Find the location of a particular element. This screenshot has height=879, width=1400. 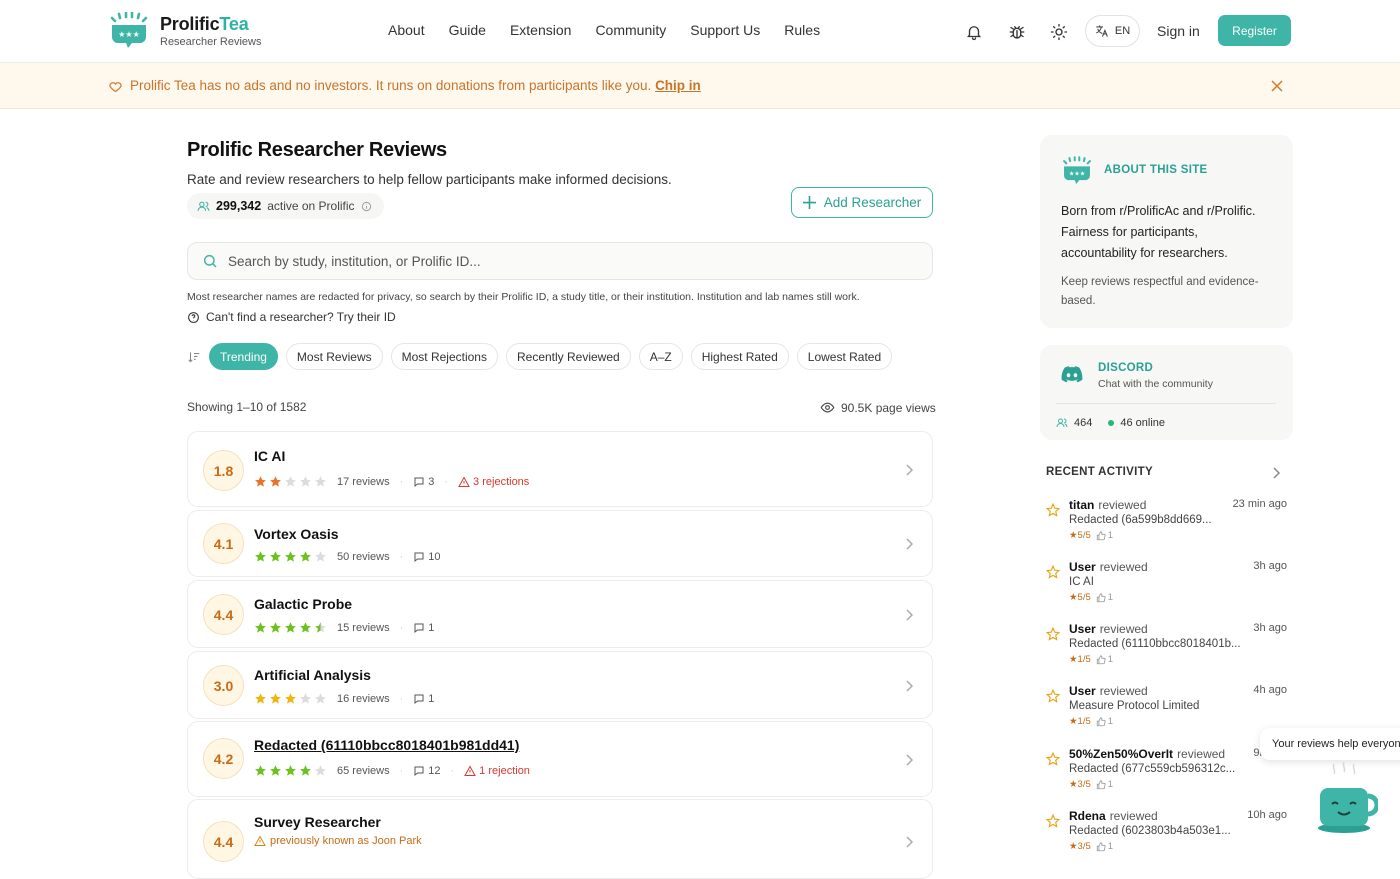

sort-a-z: A–Z is located at coordinates (660, 356).